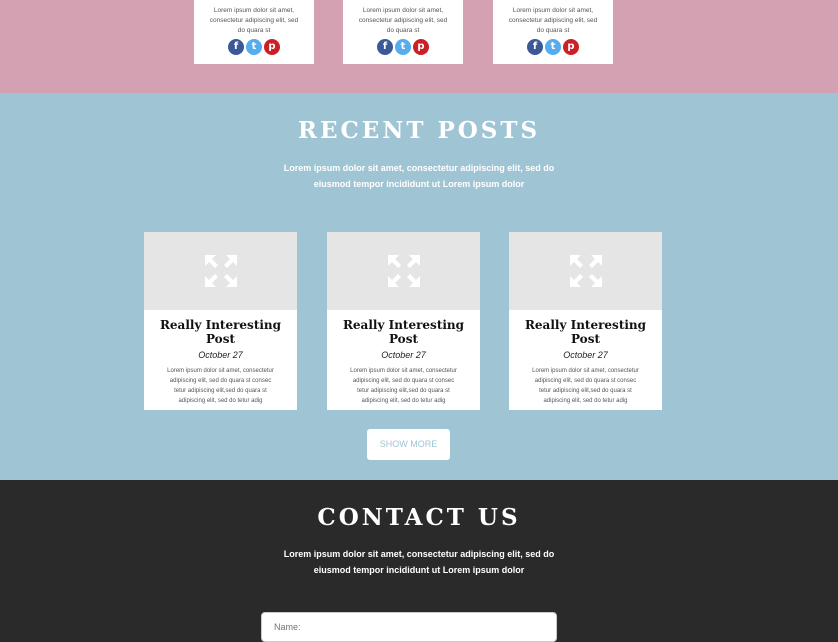  What do you see at coordinates (419, 517) in the screenshot?
I see `section-title: CONTACT US` at bounding box center [419, 517].